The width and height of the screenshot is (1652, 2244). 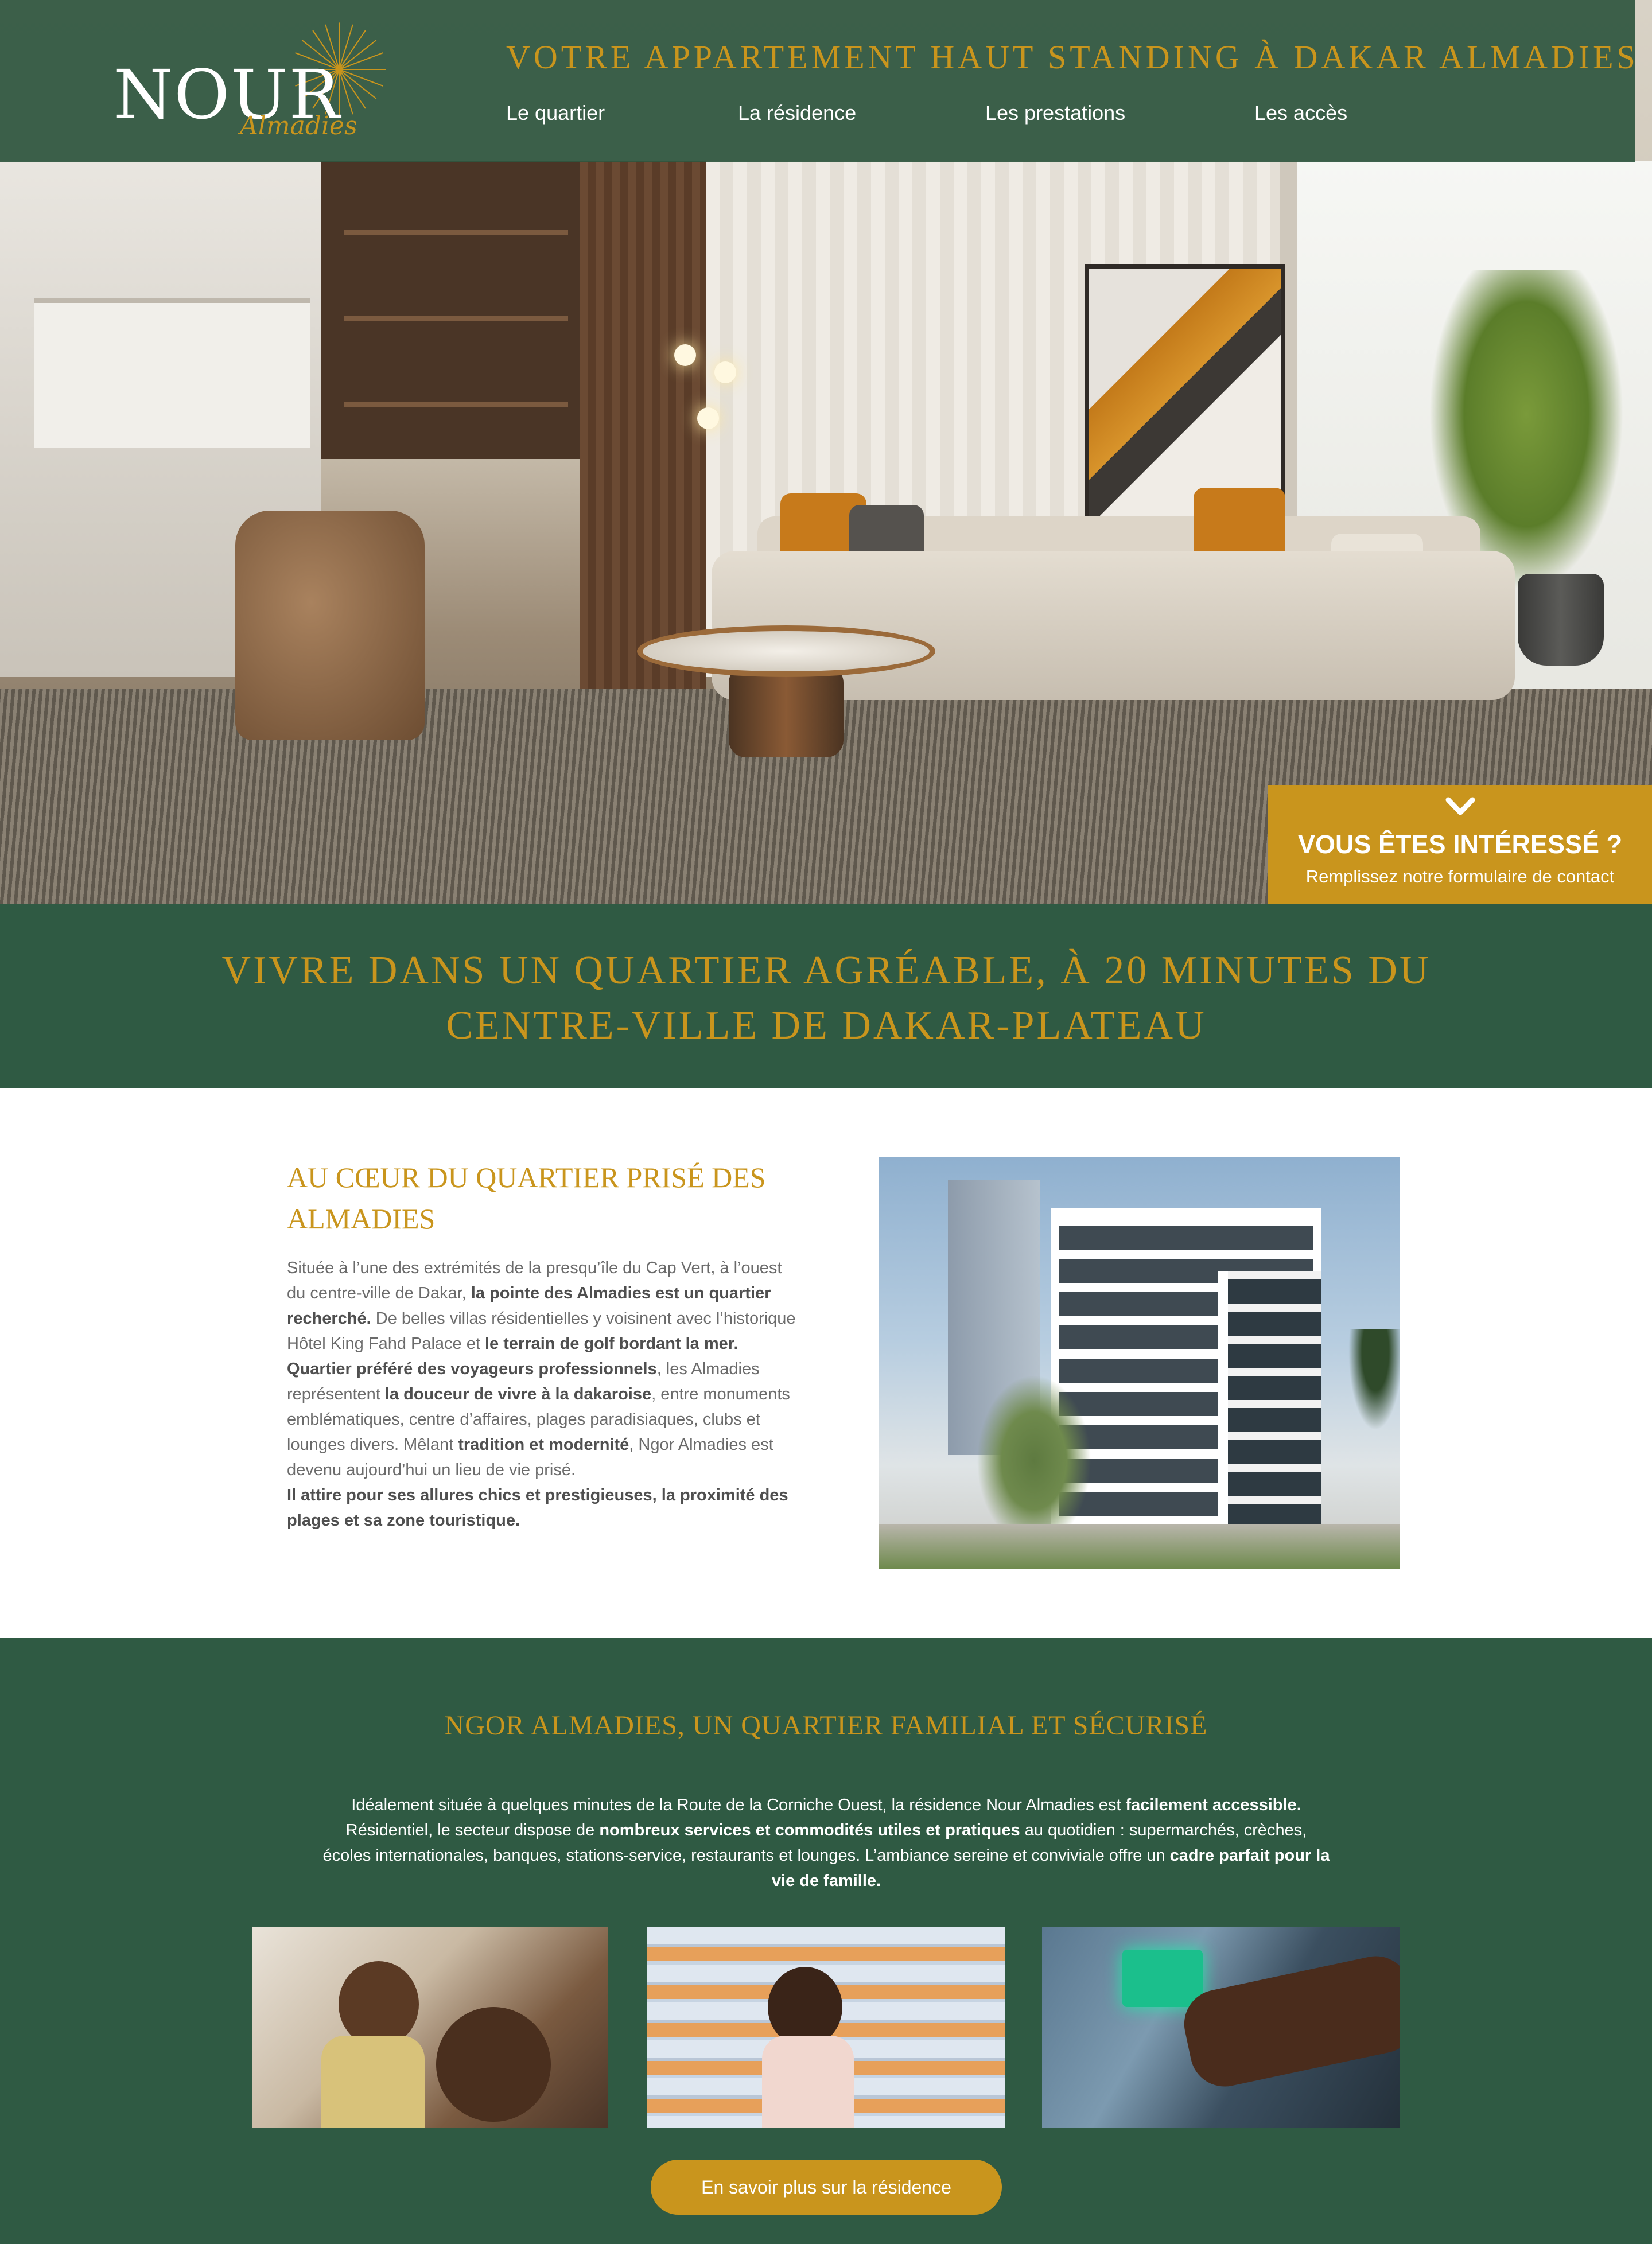 I want to click on hero-pot, so click(x=1561, y=620).